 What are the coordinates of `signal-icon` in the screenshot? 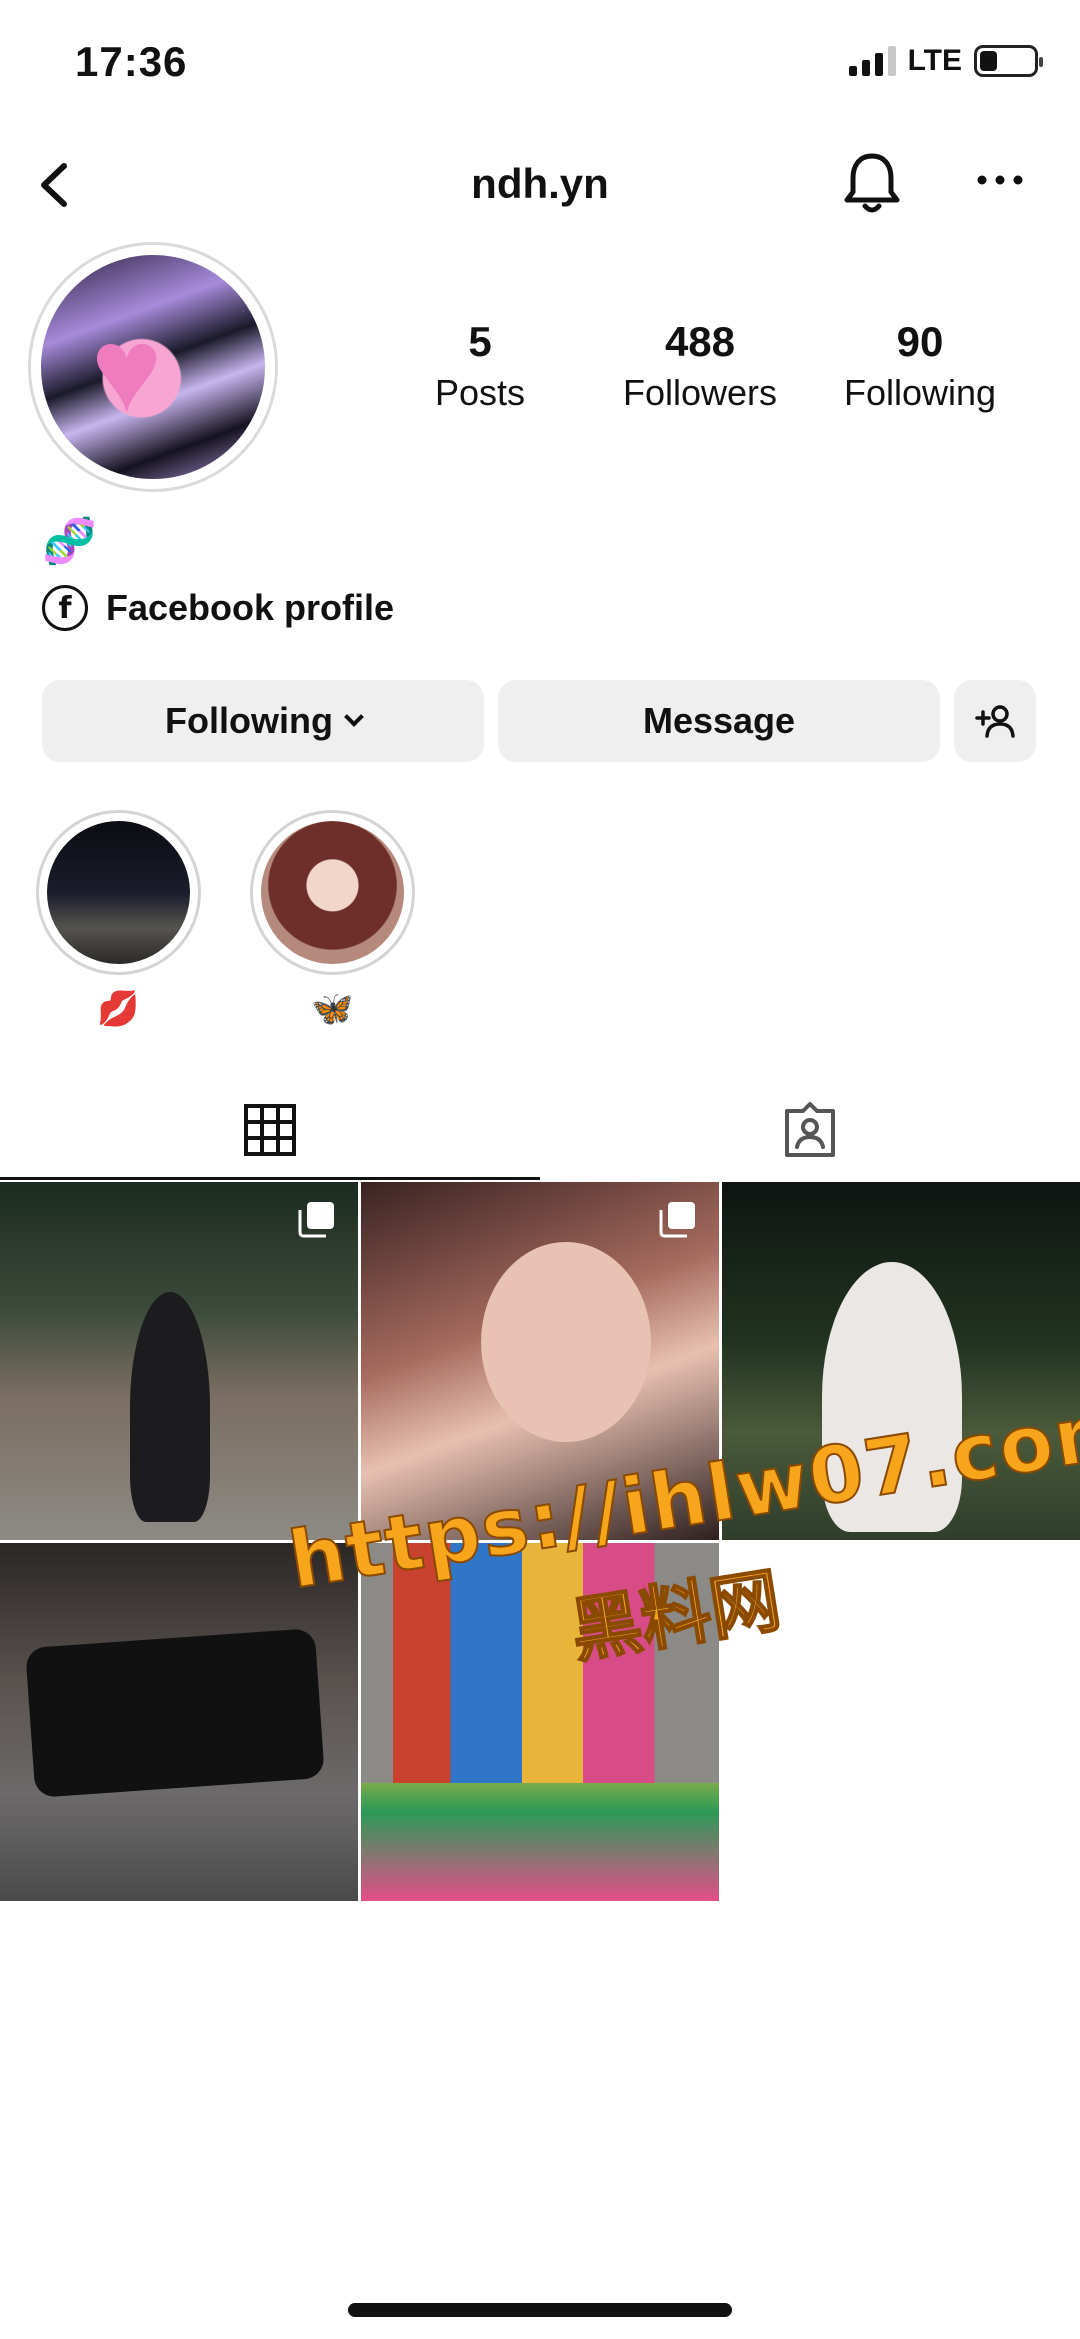 It's located at (872, 61).